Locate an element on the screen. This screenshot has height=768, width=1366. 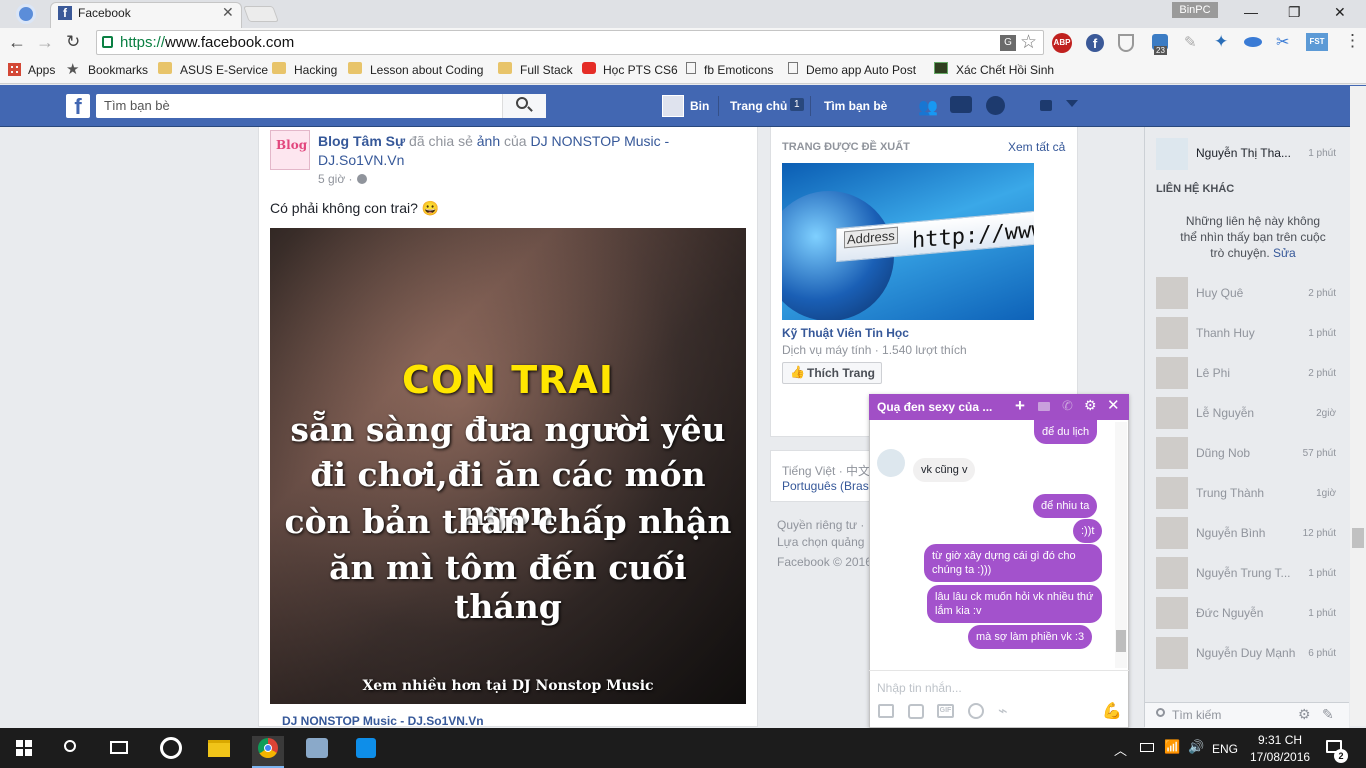
shield-extension-icon is located at coordinates (1126, 43).